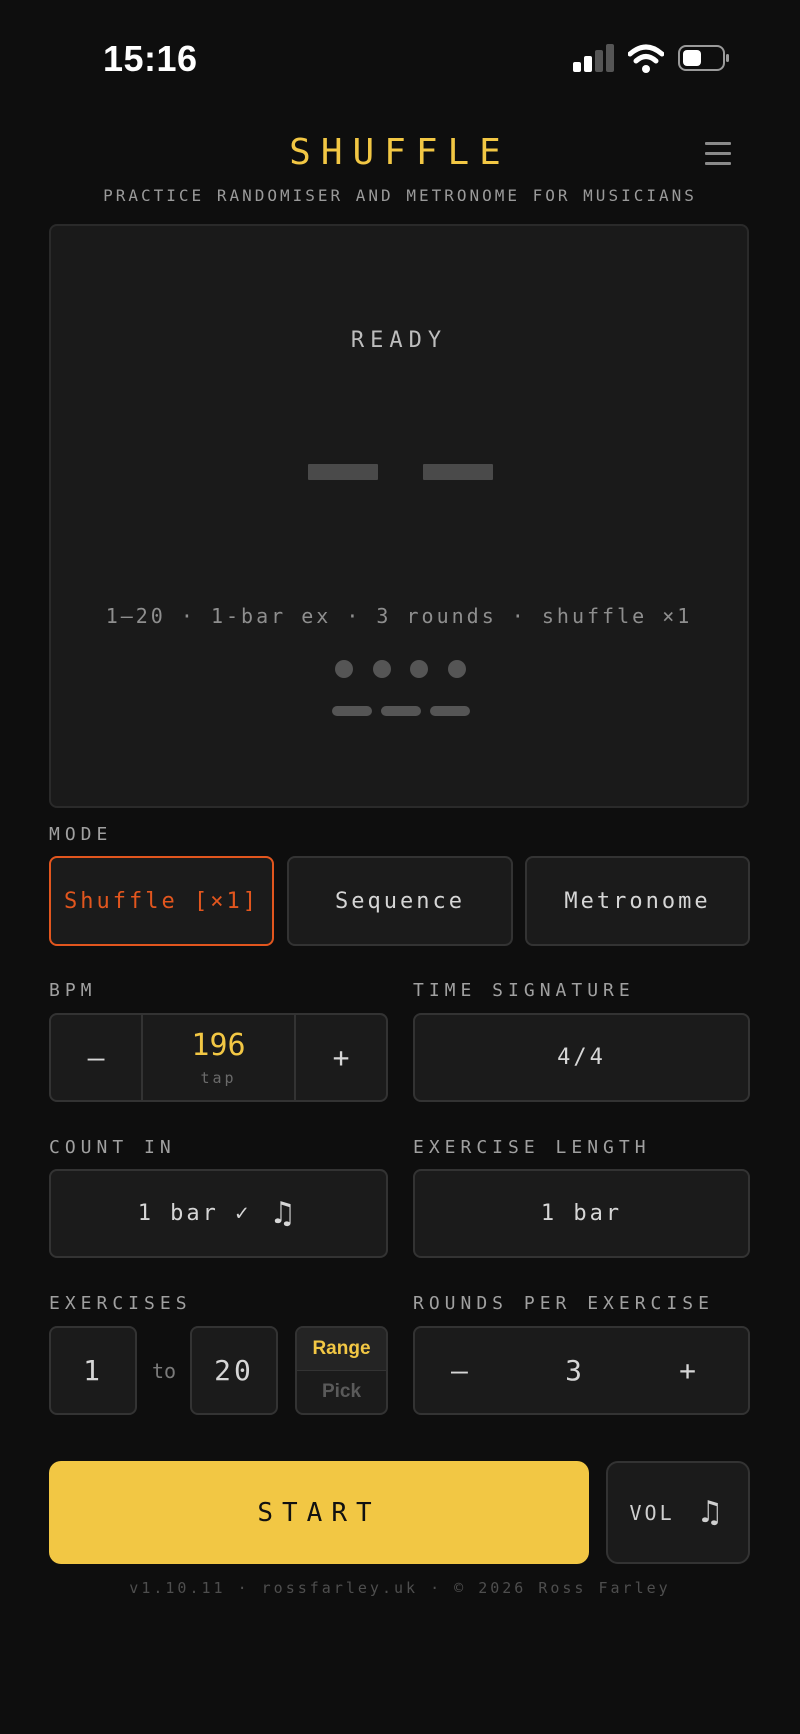 Image resolution: width=800 pixels, height=1734 pixels. I want to click on range-pick-toggle: Range Pick, so click(341, 1370).